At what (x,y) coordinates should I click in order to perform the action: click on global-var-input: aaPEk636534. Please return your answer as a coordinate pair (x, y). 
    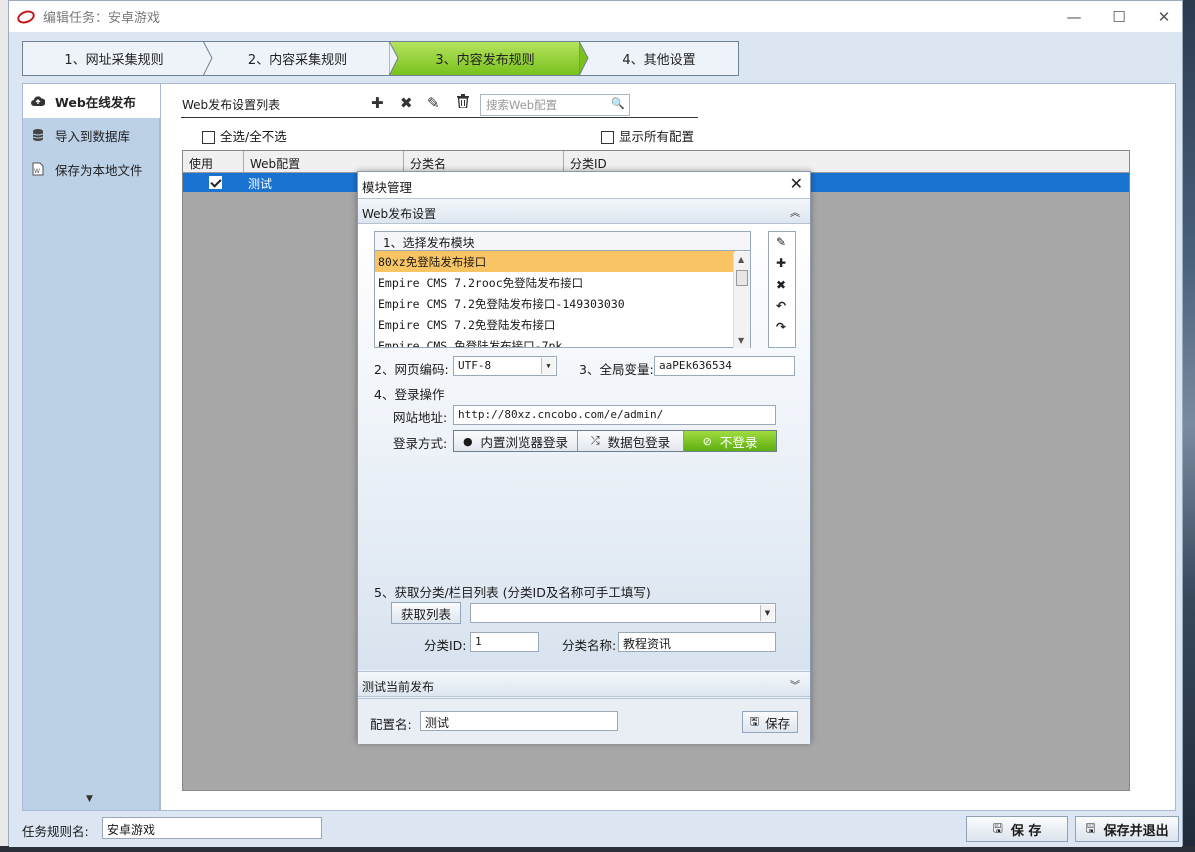
    Looking at the image, I should click on (724, 366).